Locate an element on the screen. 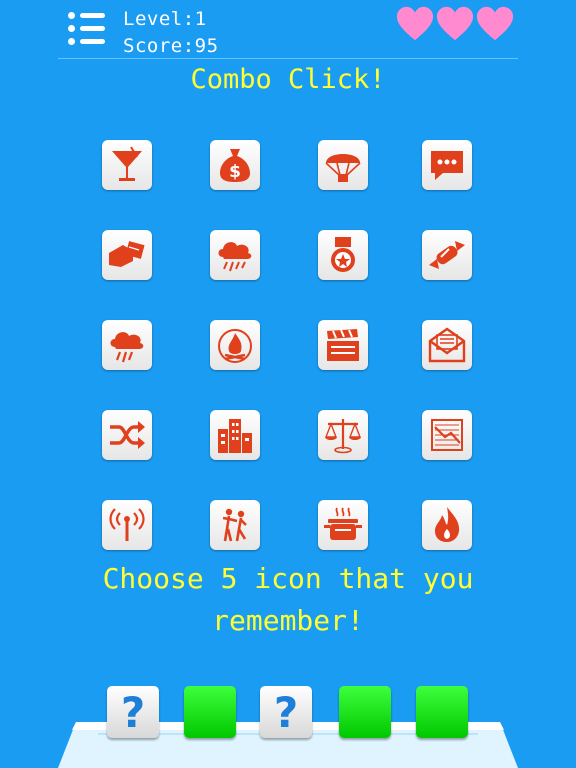 Image resolution: width=576 pixels, height=768 pixels. tile-clapperboard is located at coordinates (343, 345).